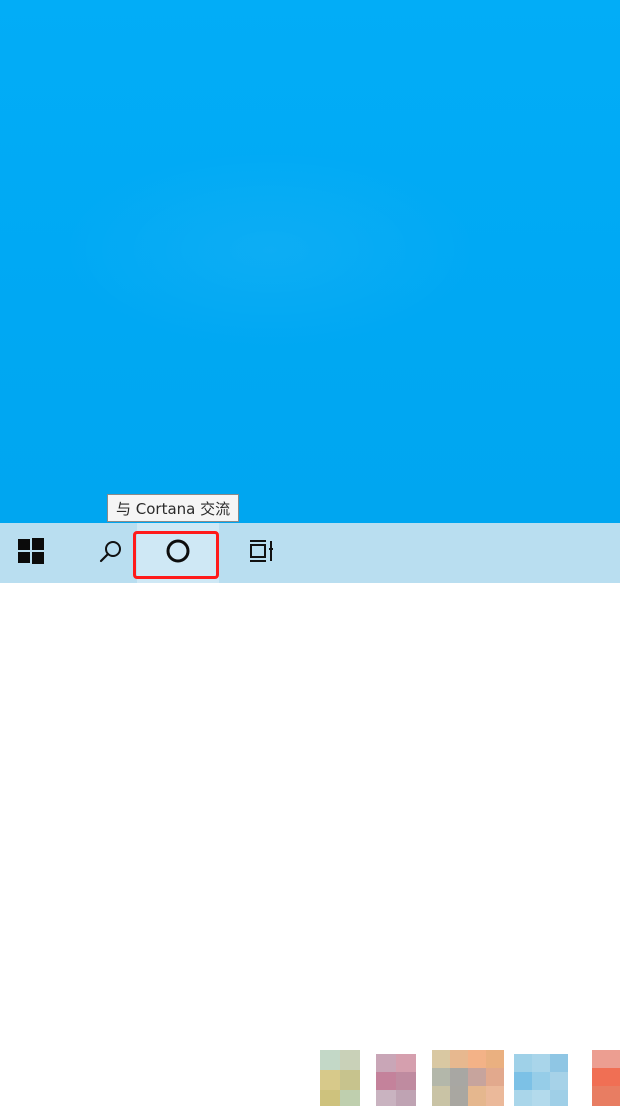 The width and height of the screenshot is (620, 1110). Describe the element at coordinates (270, 250) in the screenshot. I see `desktop-glow` at that location.